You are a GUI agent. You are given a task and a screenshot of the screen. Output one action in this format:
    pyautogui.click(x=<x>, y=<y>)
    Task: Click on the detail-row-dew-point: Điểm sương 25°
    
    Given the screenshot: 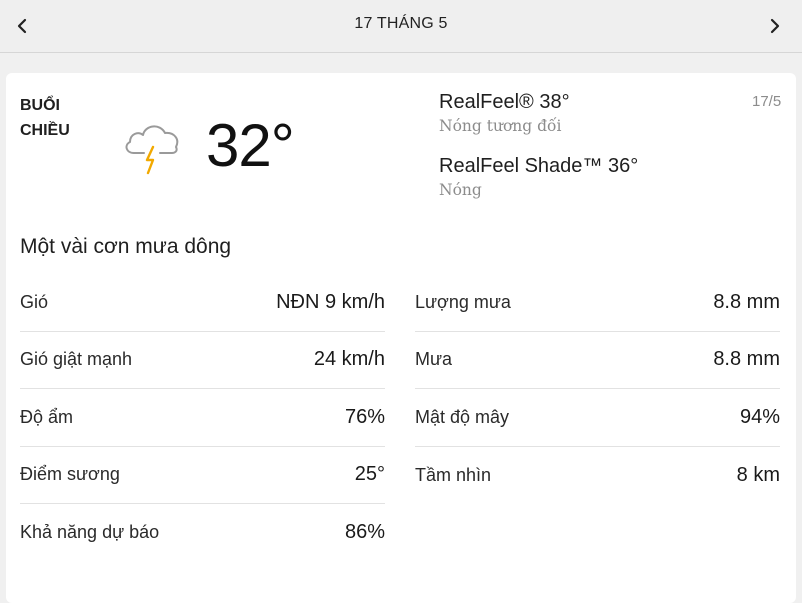 What is the action you would take?
    pyautogui.click(x=202, y=475)
    